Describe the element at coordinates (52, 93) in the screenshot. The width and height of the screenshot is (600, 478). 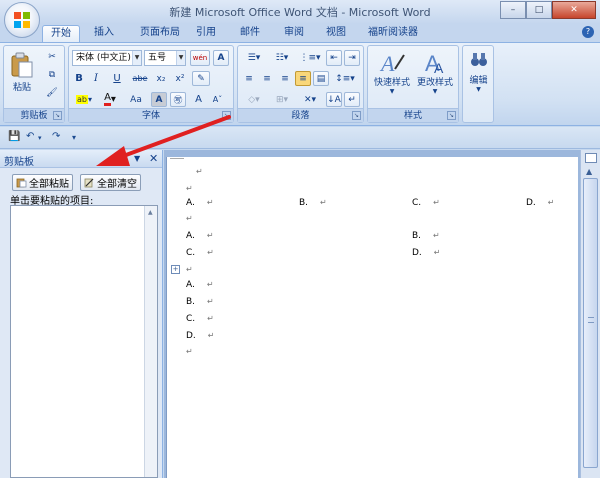
I see `format-painter-icon: 🖌` at that location.